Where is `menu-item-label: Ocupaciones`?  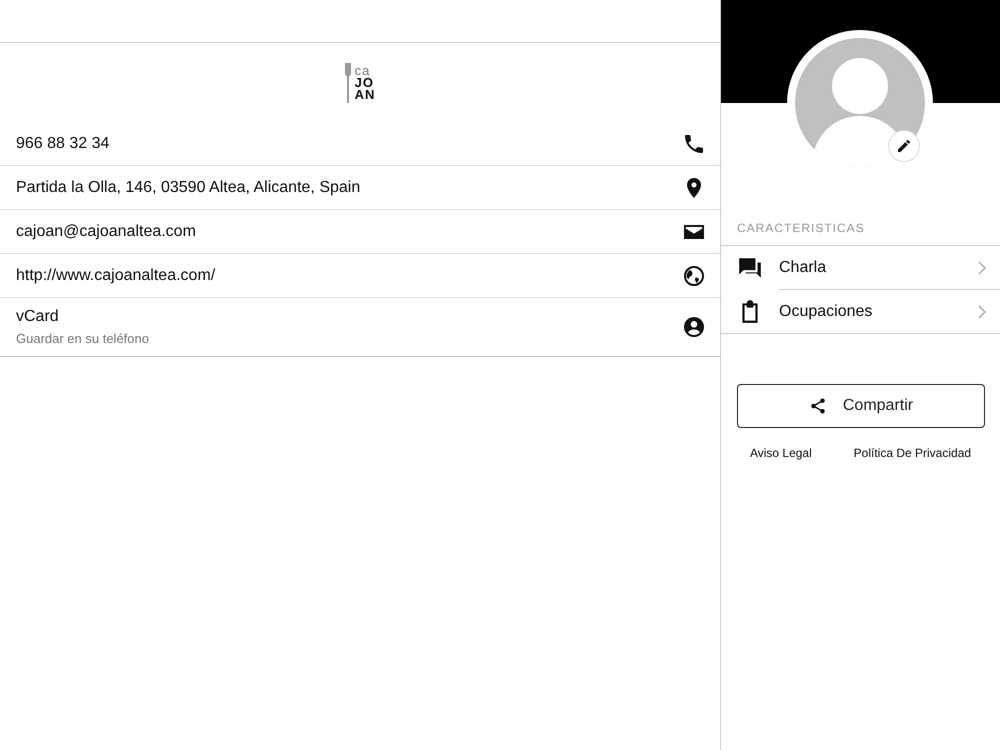
menu-item-label: Ocupaciones is located at coordinates (825, 312).